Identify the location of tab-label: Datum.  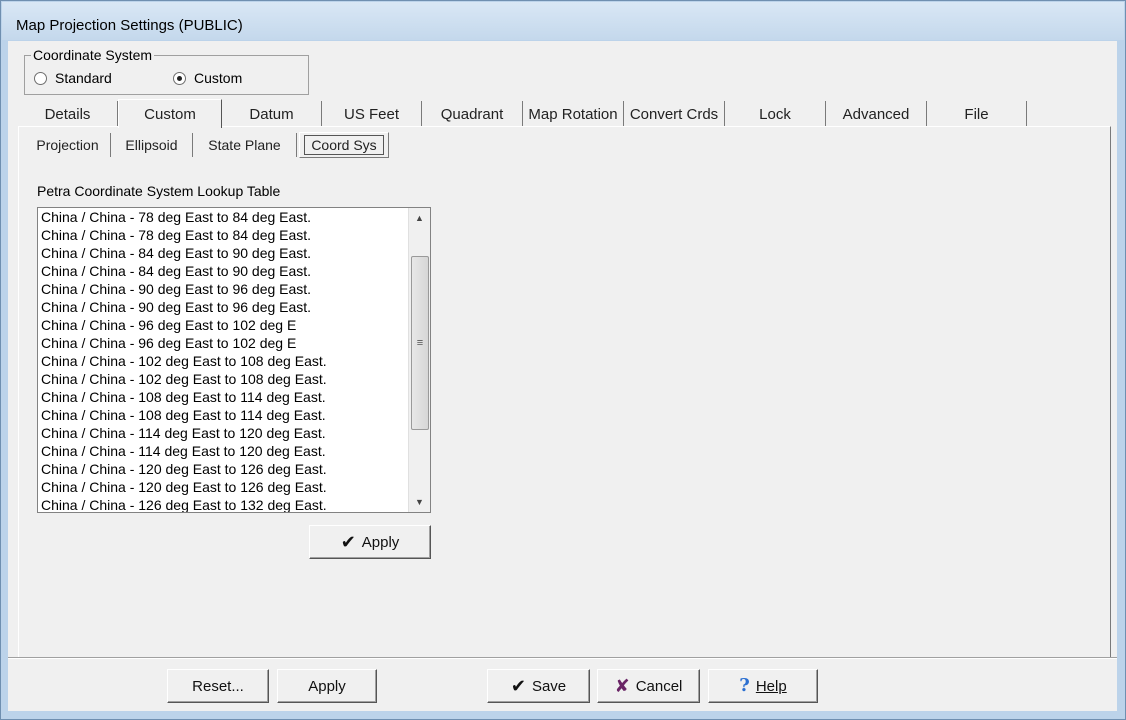
(271, 114).